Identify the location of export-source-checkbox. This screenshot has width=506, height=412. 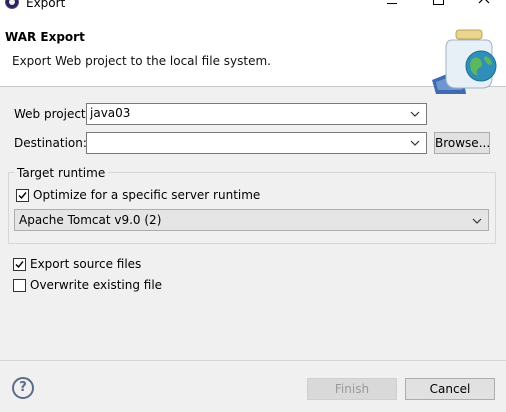
(19, 264).